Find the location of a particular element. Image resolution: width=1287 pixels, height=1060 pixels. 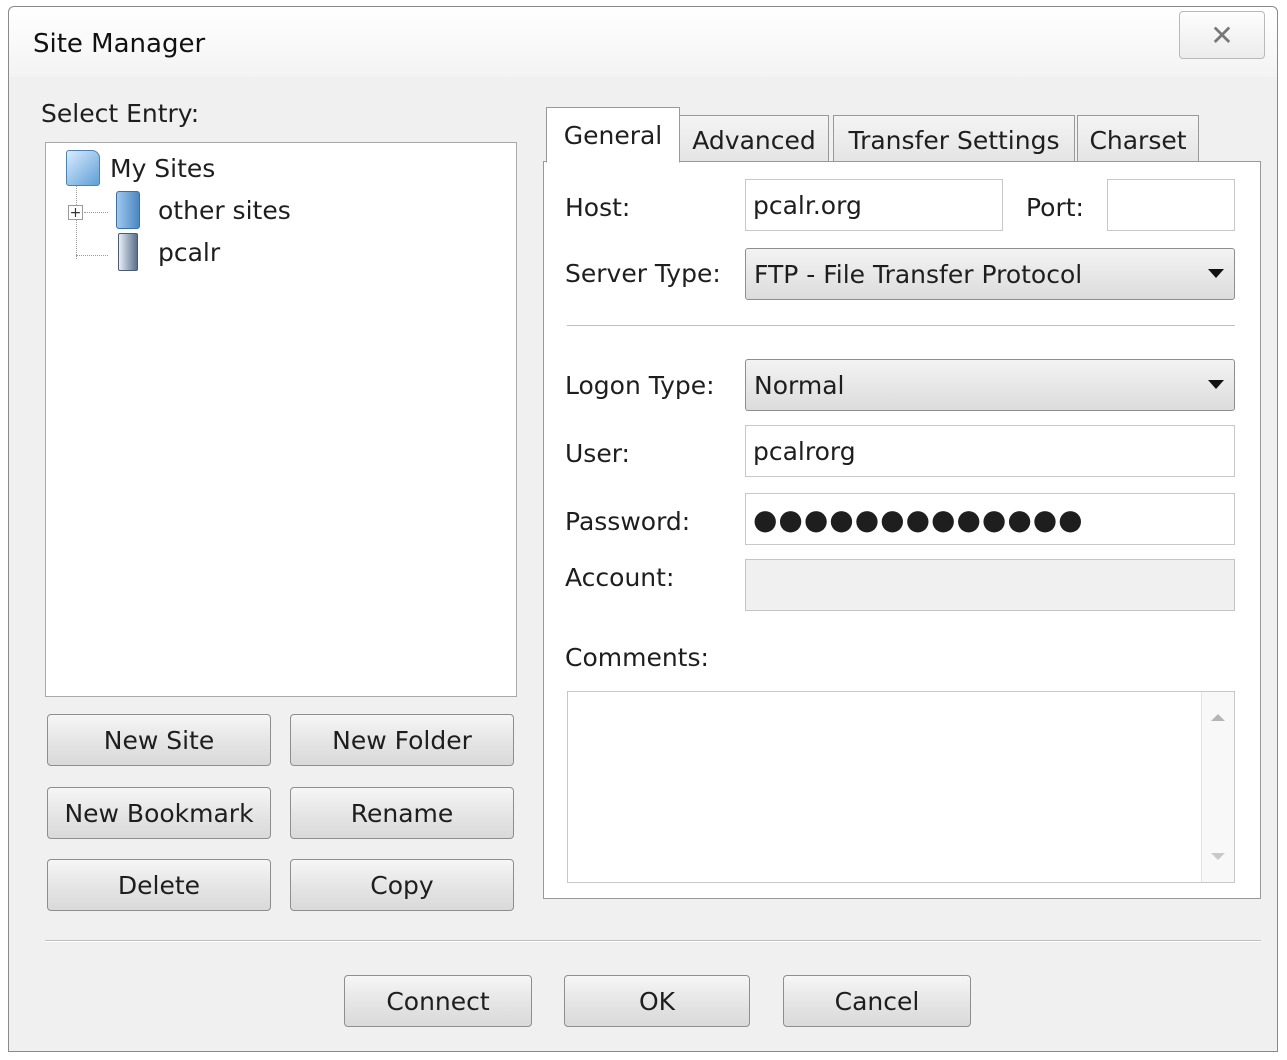

ok-button: OK is located at coordinates (657, 1001).